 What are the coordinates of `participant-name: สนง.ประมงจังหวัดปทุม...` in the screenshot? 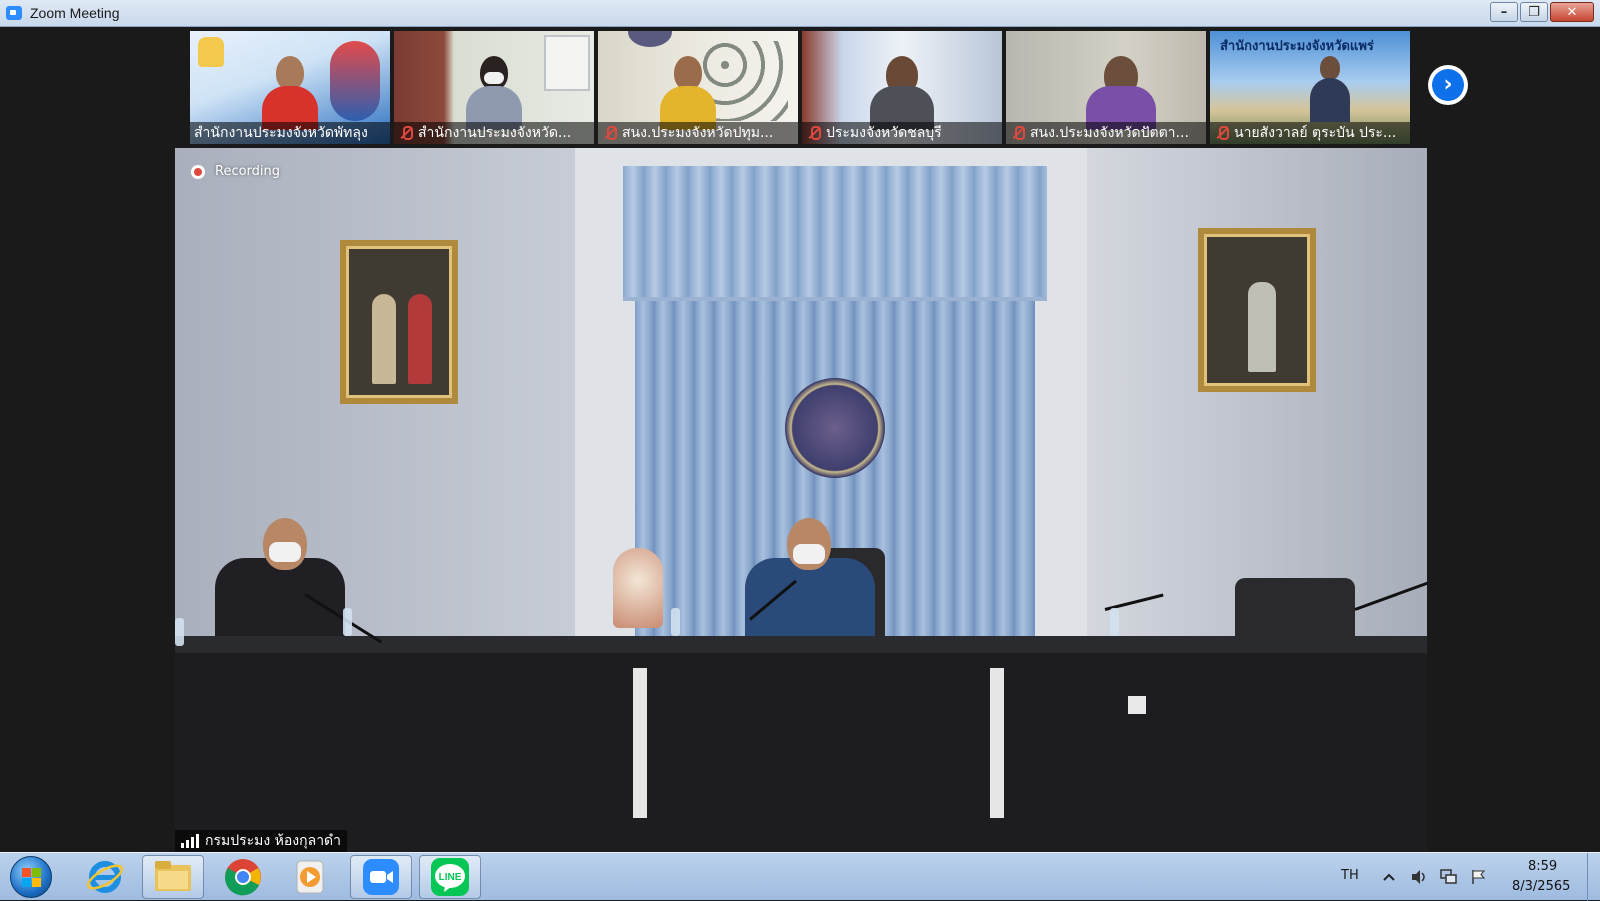 It's located at (698, 133).